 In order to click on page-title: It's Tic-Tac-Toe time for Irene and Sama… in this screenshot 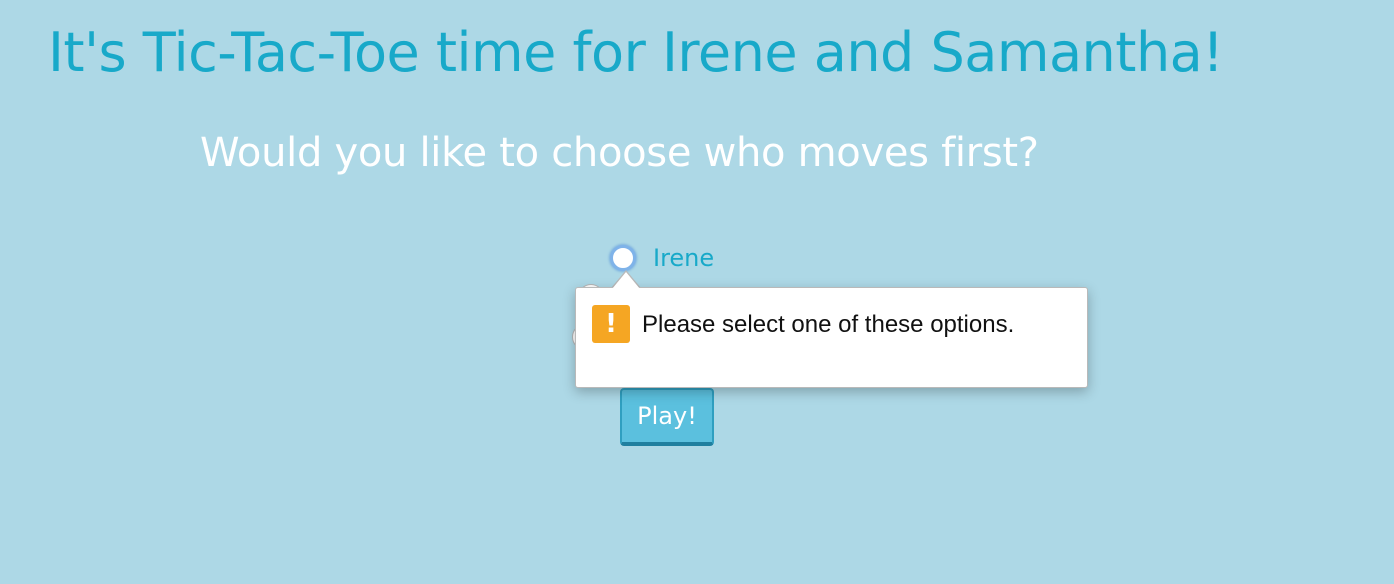, I will do `click(636, 52)`.